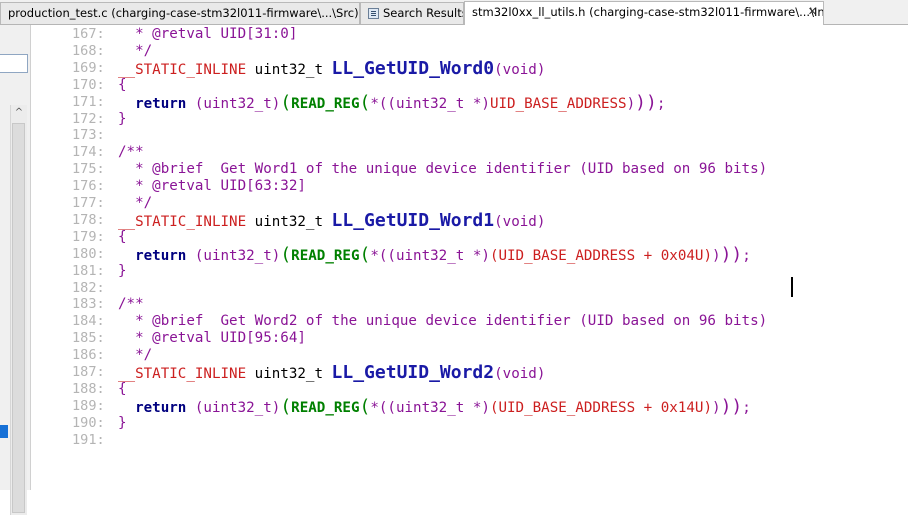 The width and height of the screenshot is (908, 515). Describe the element at coordinates (469, 119) in the screenshot. I see `code-line: 172:}` at that location.